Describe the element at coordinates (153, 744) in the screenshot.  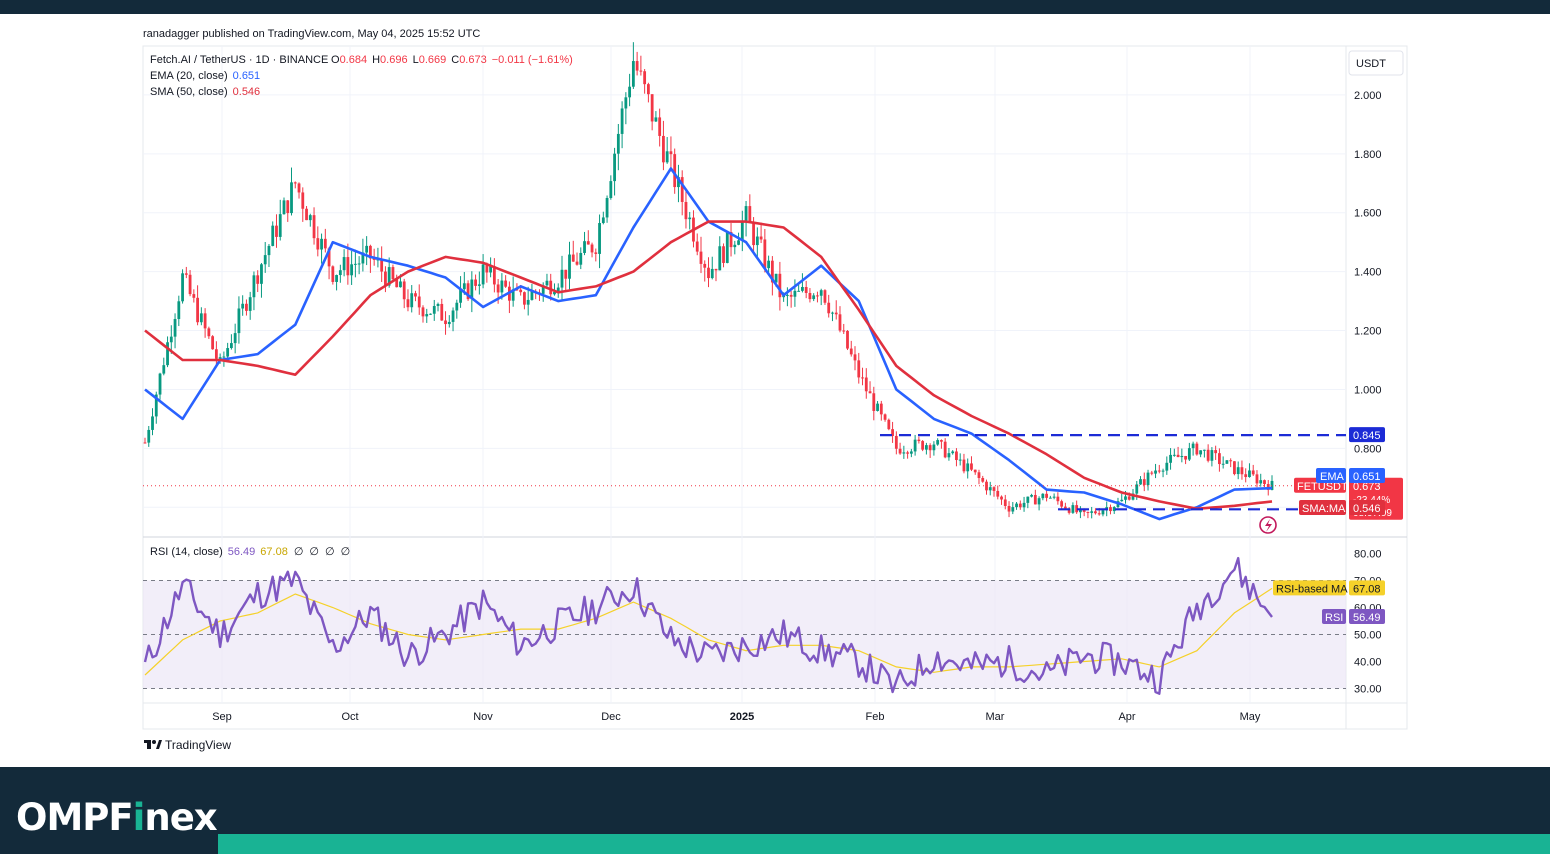
I see `tradingview-logo-icon` at that location.